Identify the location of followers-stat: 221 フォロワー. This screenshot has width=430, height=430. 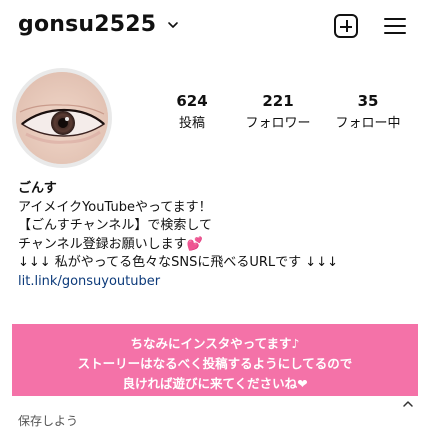
(278, 111).